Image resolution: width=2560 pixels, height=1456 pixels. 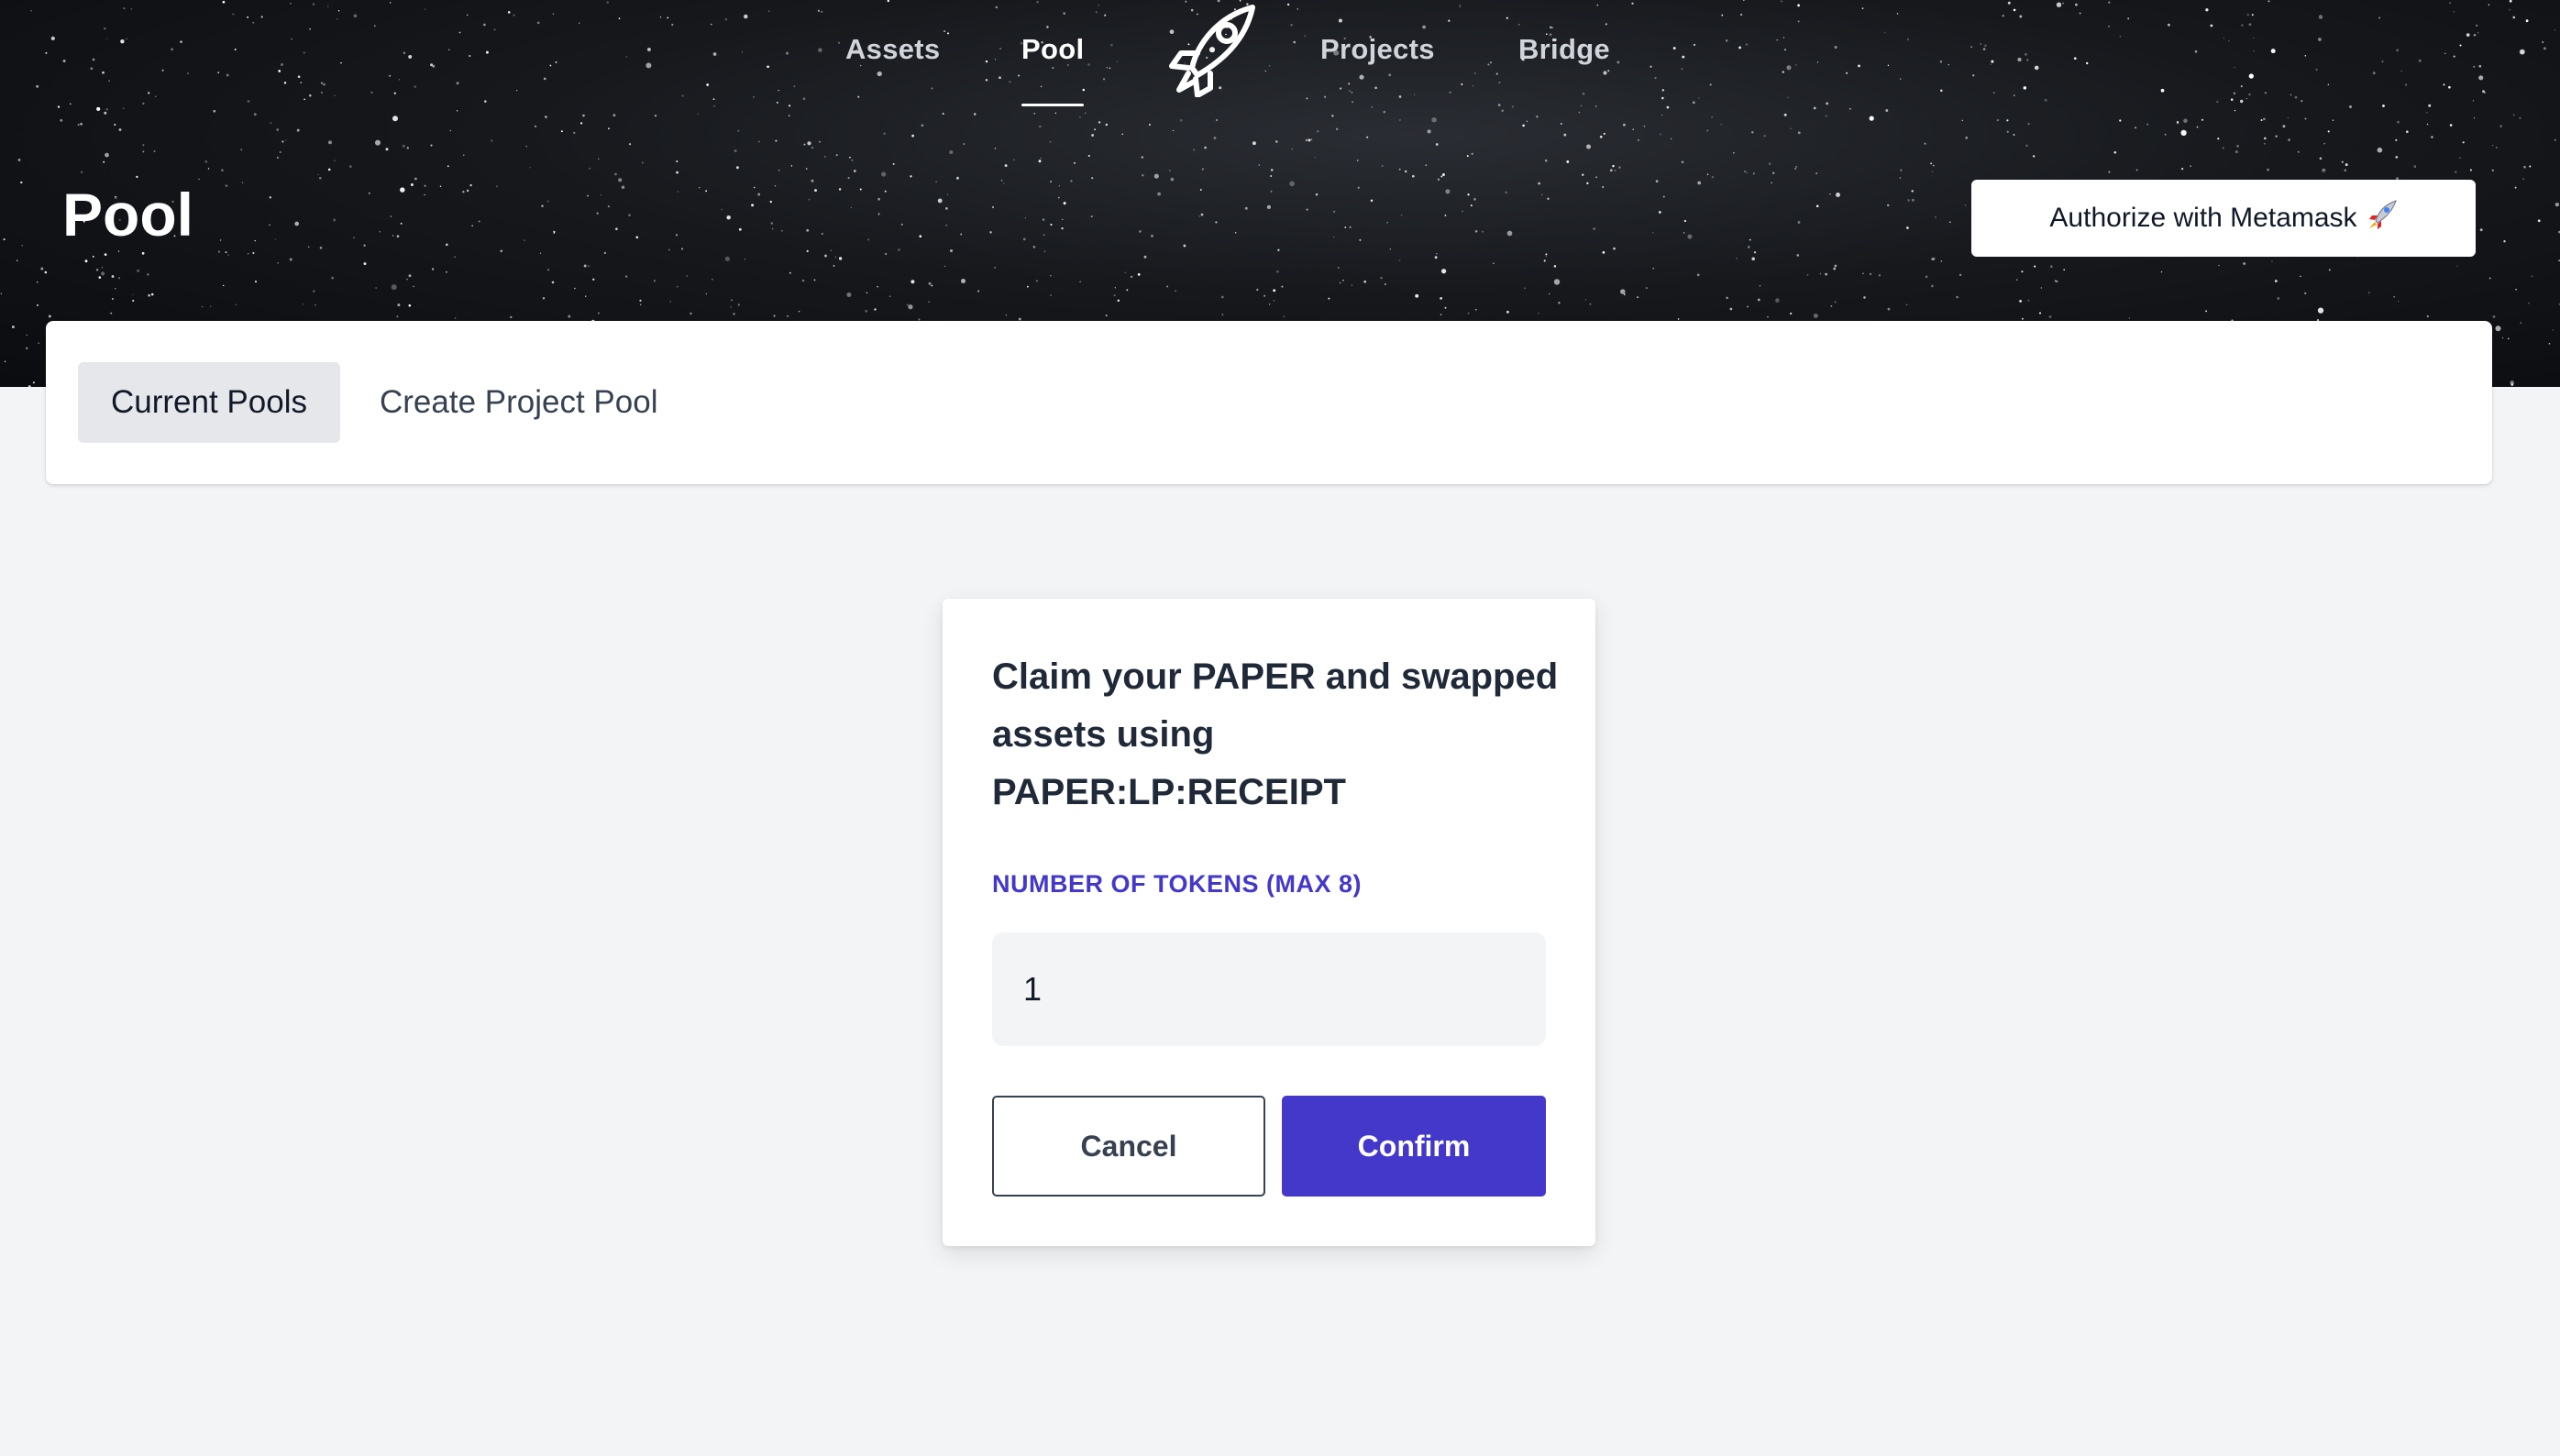 What do you see at coordinates (1414, 1146) in the screenshot?
I see `confirm-button: Confirm` at bounding box center [1414, 1146].